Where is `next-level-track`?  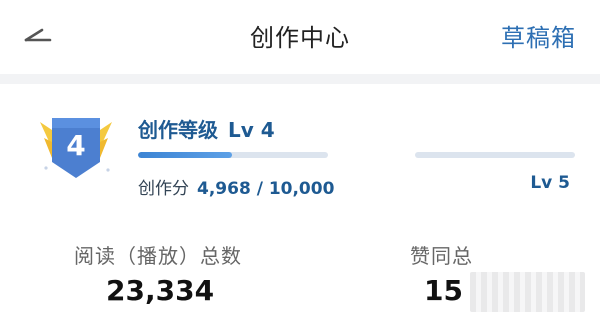 next-level-track is located at coordinates (495, 155).